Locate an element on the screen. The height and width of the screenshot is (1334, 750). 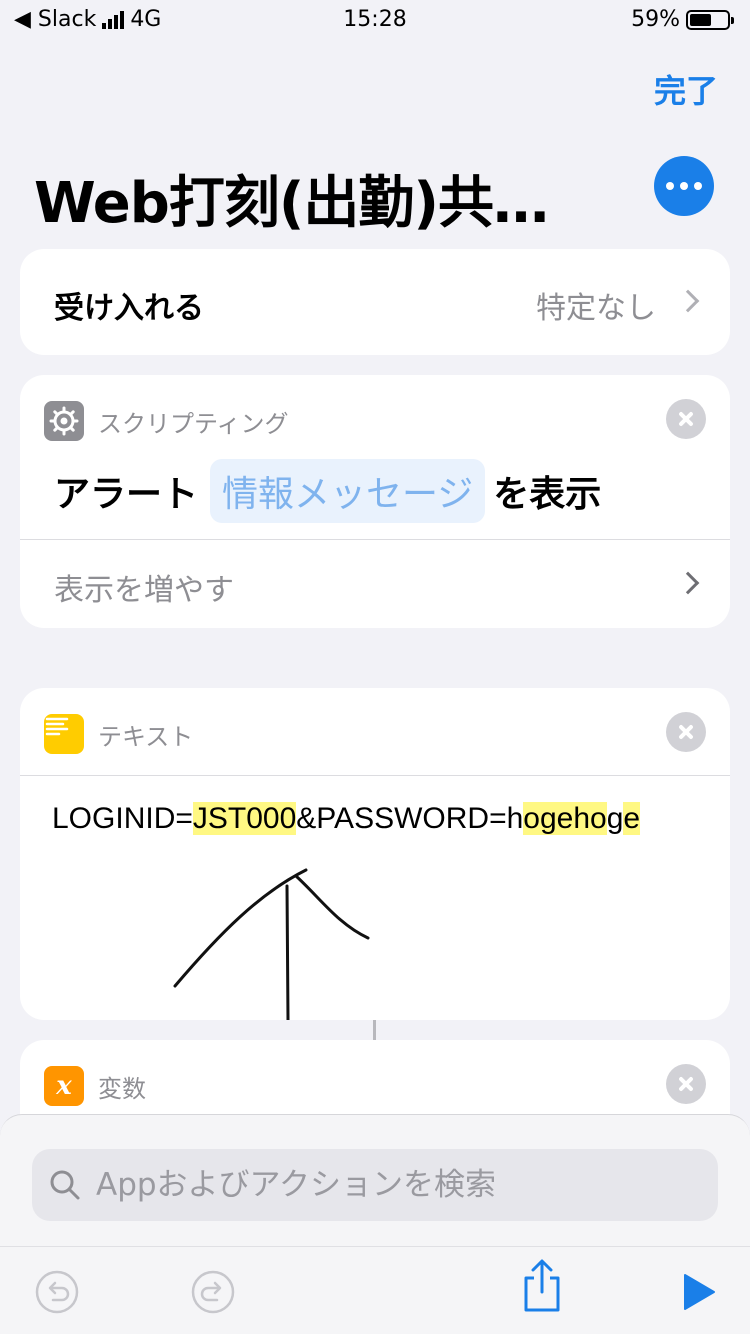
undo-icon is located at coordinates (57, 1292).